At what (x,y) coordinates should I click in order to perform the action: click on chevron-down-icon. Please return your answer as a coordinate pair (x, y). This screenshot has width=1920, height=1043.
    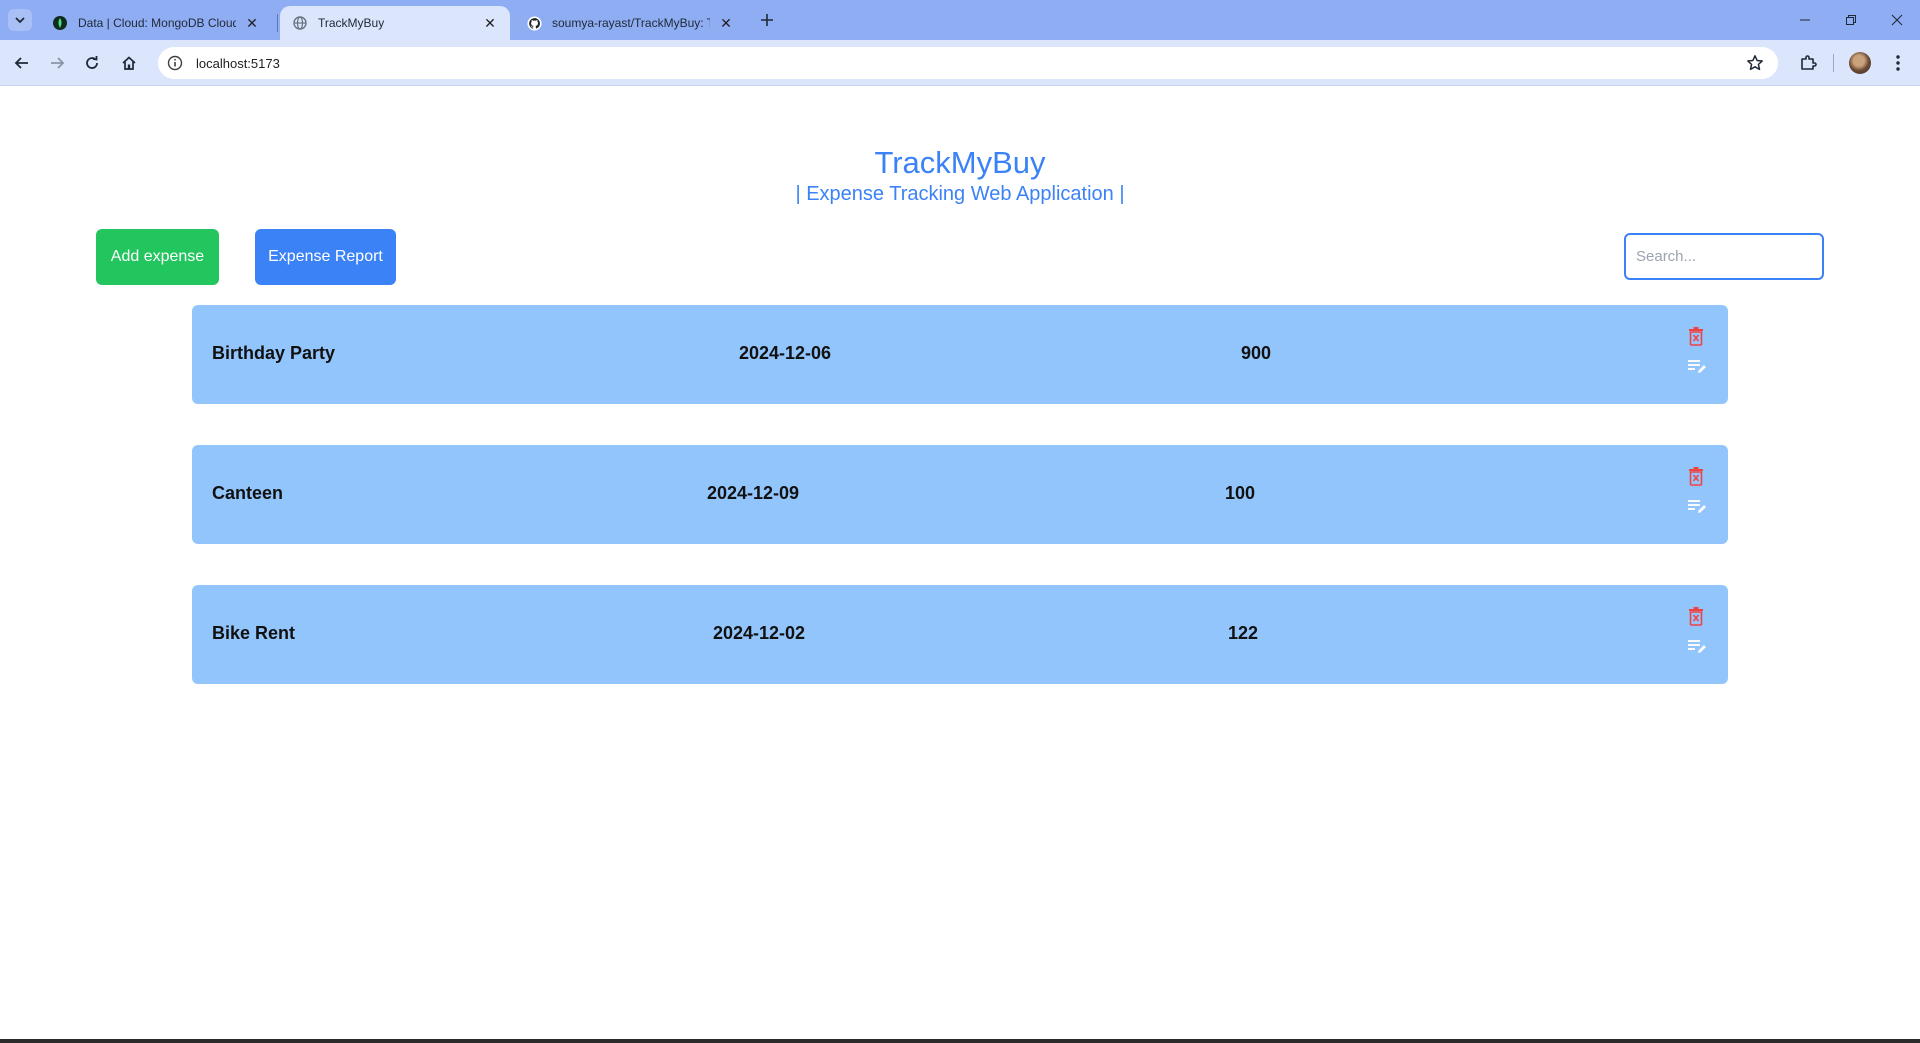
    Looking at the image, I should click on (20, 20).